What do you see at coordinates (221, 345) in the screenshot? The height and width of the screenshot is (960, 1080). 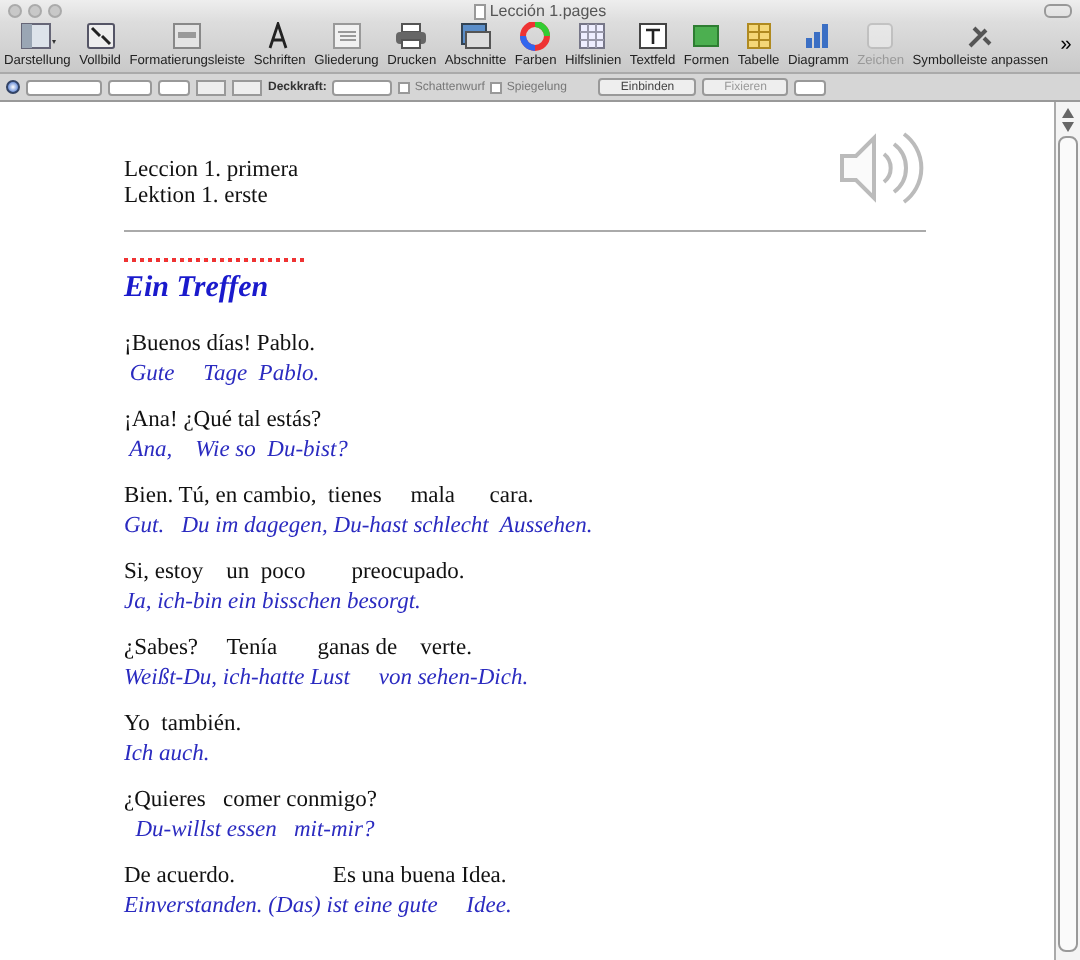 I see `spanish-line: ¡Buenos días! Pablo.` at bounding box center [221, 345].